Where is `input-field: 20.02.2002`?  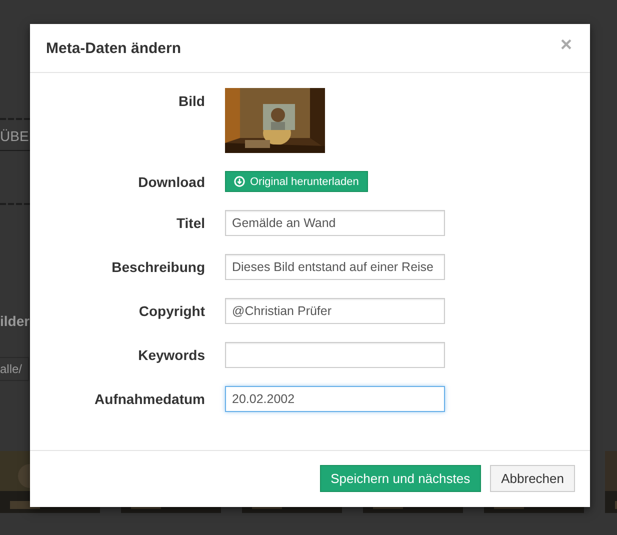 input-field: 20.02.2002 is located at coordinates (335, 399).